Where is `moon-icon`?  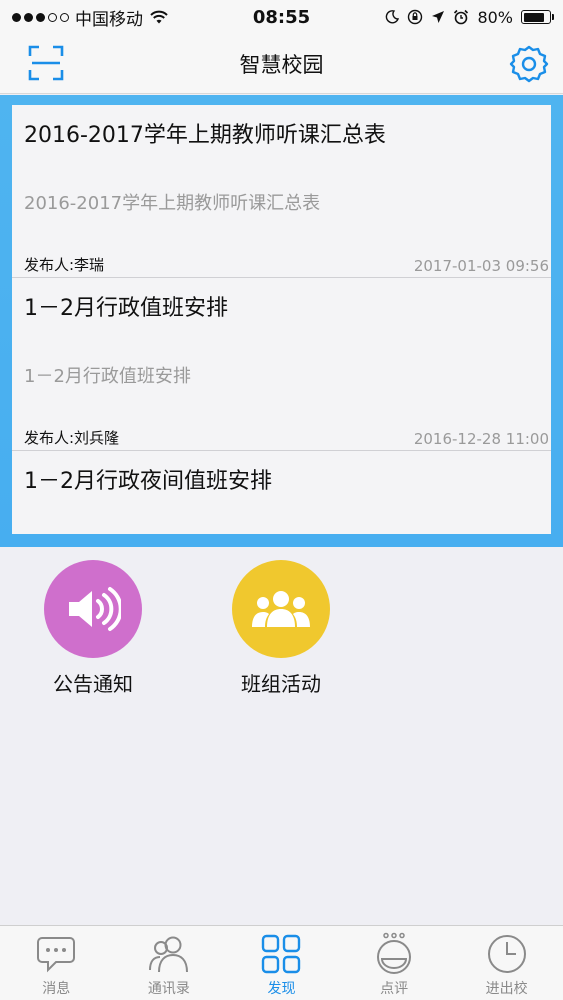
moon-icon is located at coordinates (393, 17).